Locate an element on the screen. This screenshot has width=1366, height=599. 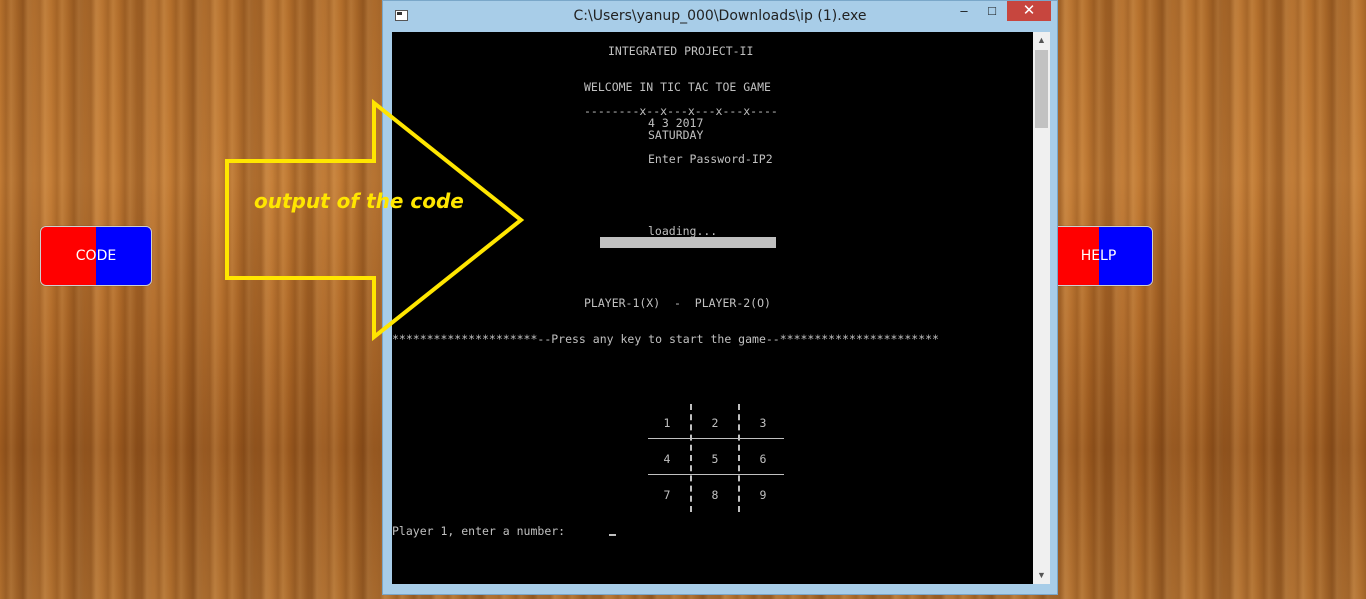
annotation-text: output of the code is located at coordinates (359, 201).